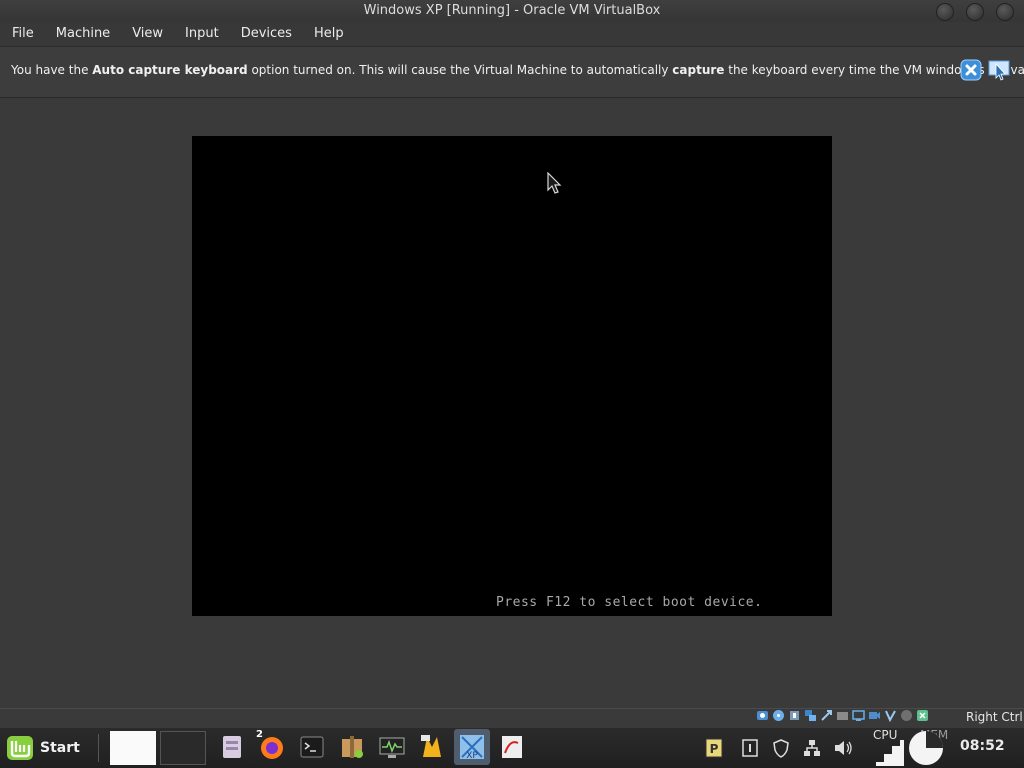  I want to click on status-indicators, so click(842, 715).